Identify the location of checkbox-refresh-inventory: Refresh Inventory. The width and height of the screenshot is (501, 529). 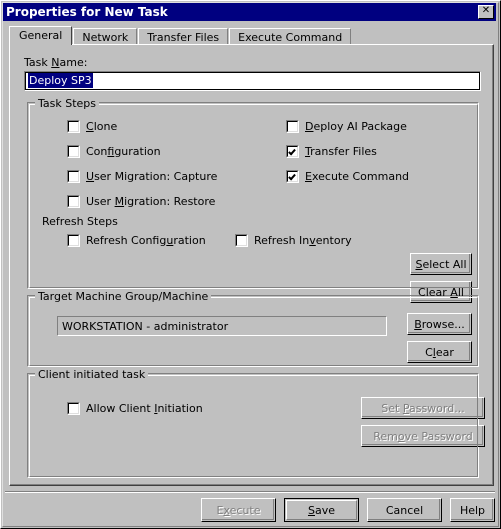
(293, 240).